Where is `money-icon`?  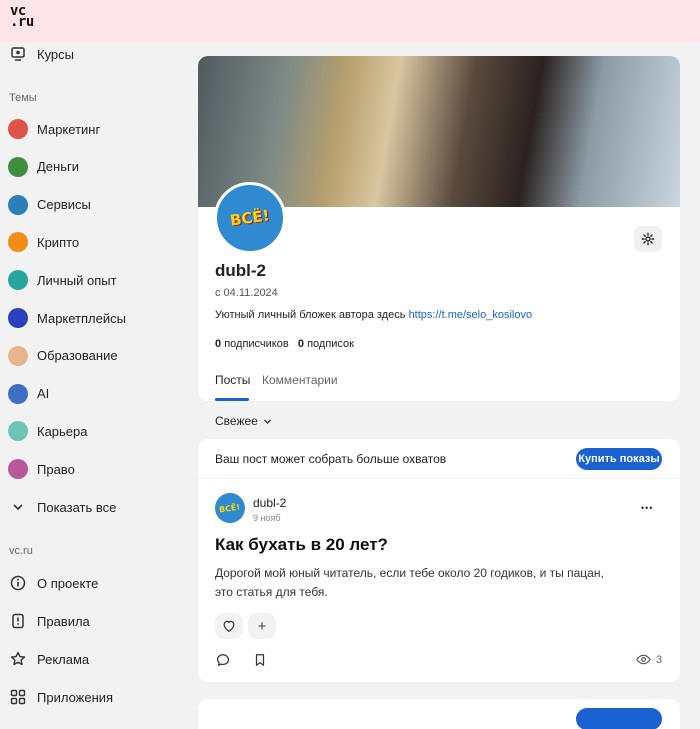 money-icon is located at coordinates (18, 166).